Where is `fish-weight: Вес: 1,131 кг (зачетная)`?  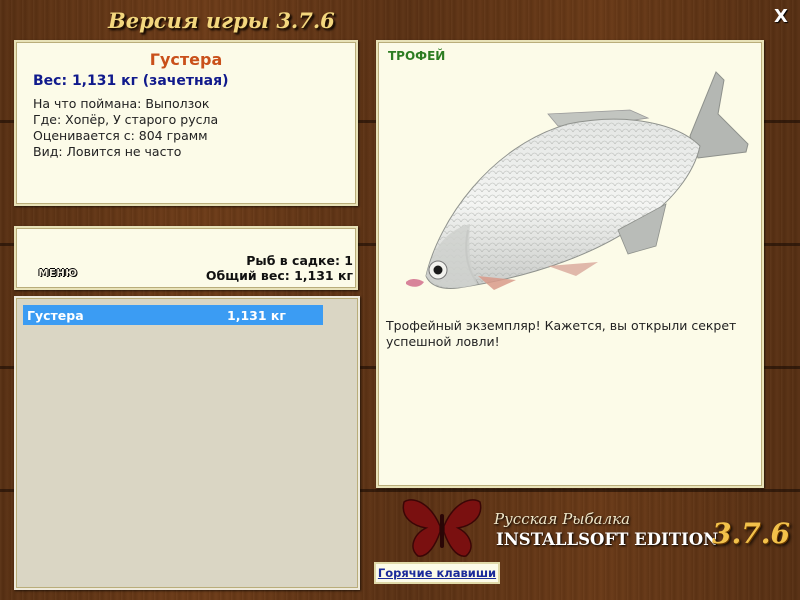 fish-weight: Вес: 1,131 кг (зачетная) is located at coordinates (131, 81).